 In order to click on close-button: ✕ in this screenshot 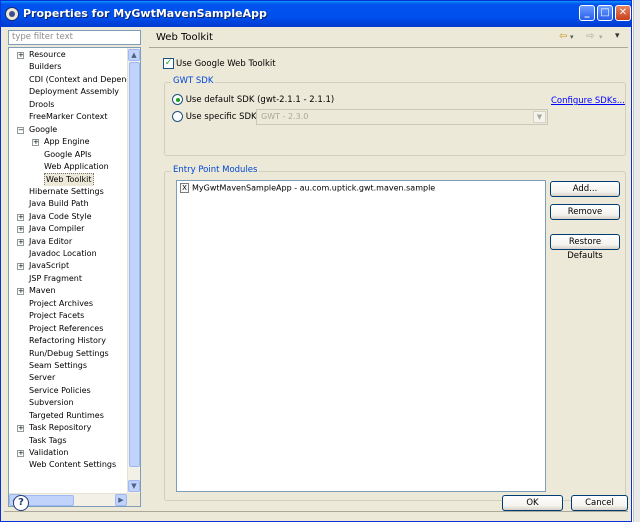, I will do `click(623, 13)`.